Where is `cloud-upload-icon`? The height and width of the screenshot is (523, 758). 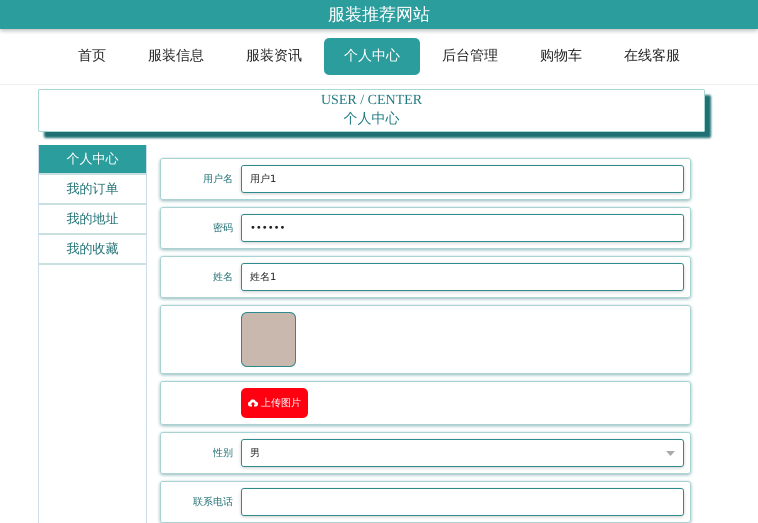 cloud-upload-icon is located at coordinates (253, 403).